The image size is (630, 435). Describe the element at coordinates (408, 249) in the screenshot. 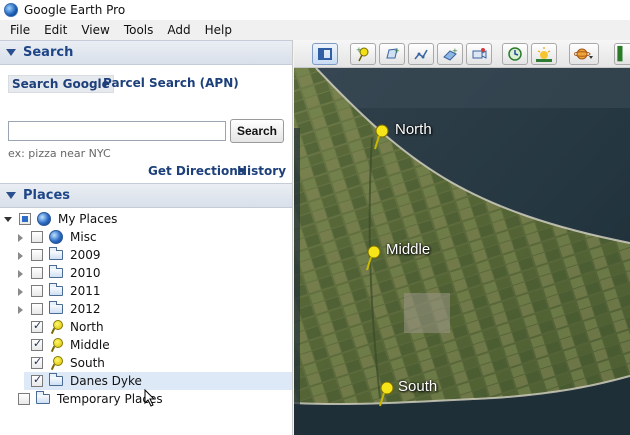

I see `placemark-label-middle: Middle` at that location.